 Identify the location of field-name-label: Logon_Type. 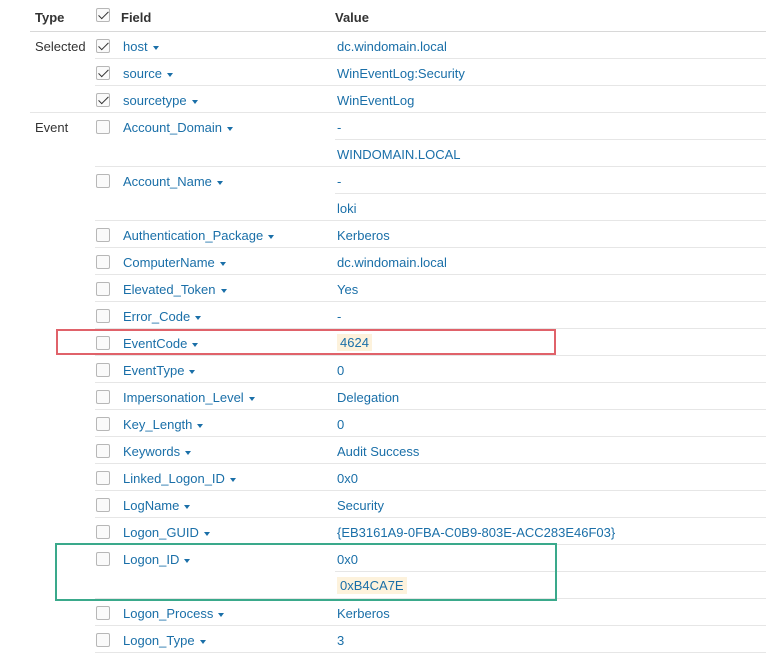
(159, 640).